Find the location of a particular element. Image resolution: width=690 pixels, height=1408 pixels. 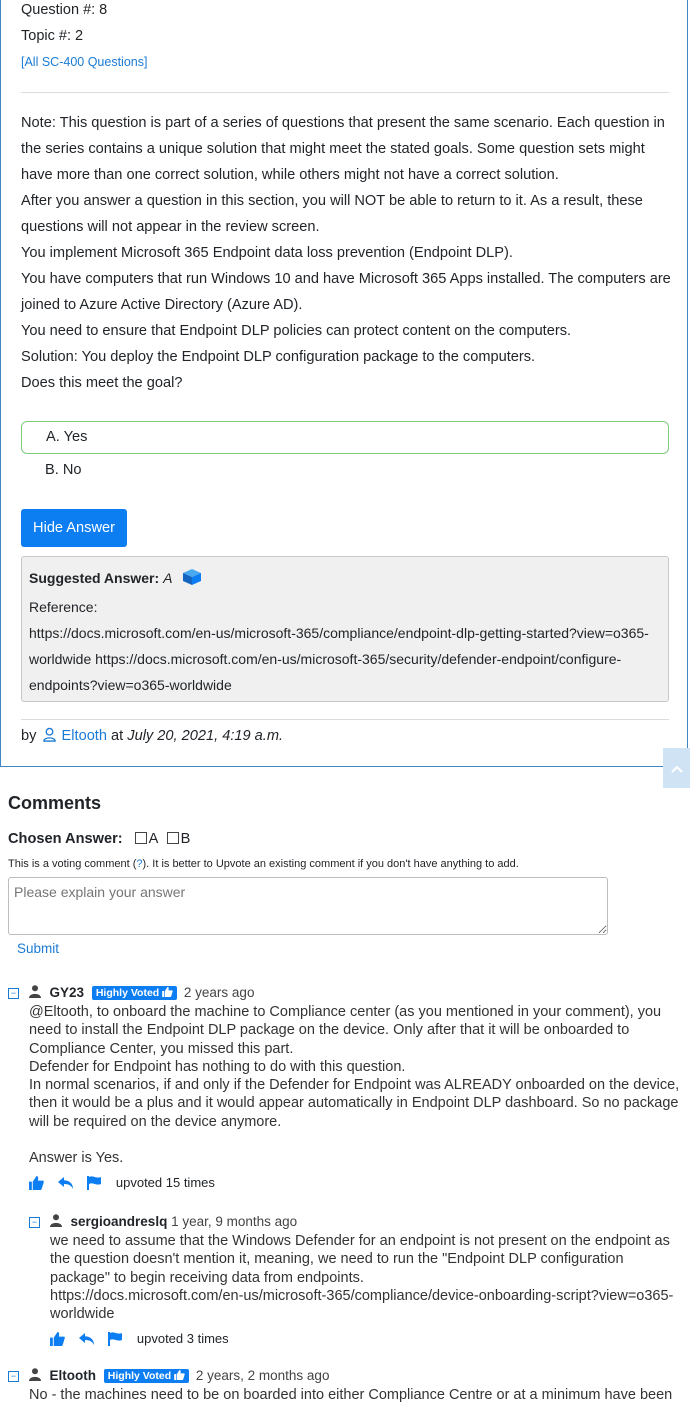

by-label: by is located at coordinates (29, 736).